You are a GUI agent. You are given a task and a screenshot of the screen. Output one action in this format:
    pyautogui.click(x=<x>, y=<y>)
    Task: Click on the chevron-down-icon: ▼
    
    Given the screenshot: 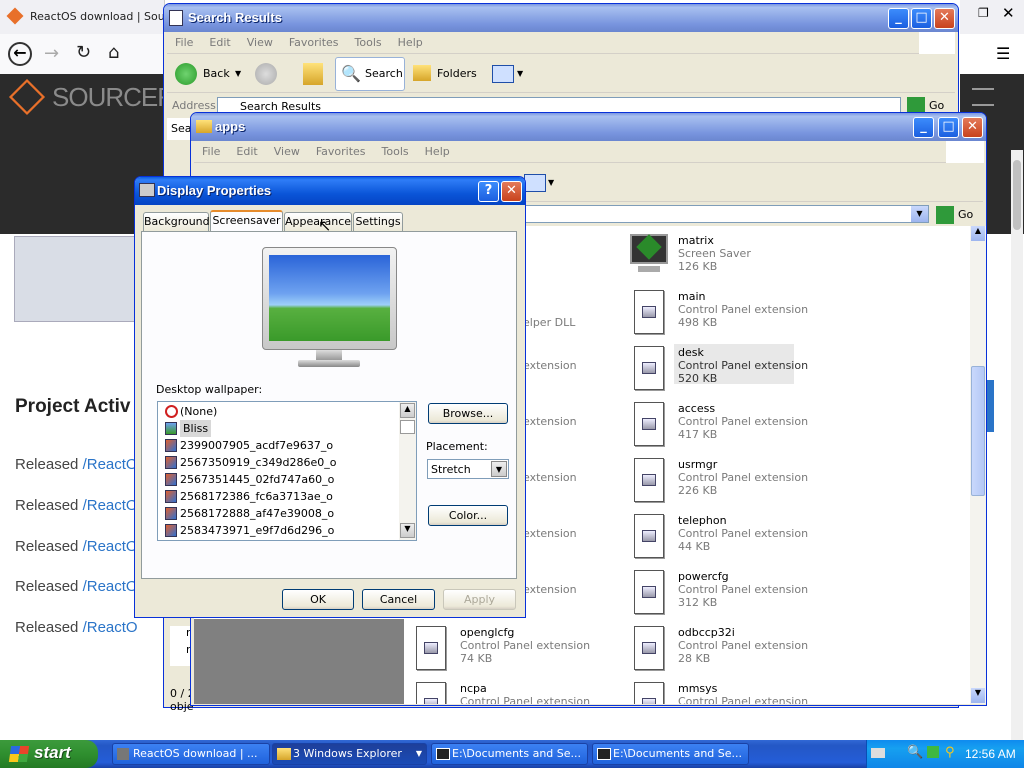 What is the action you would take?
    pyautogui.click(x=499, y=469)
    